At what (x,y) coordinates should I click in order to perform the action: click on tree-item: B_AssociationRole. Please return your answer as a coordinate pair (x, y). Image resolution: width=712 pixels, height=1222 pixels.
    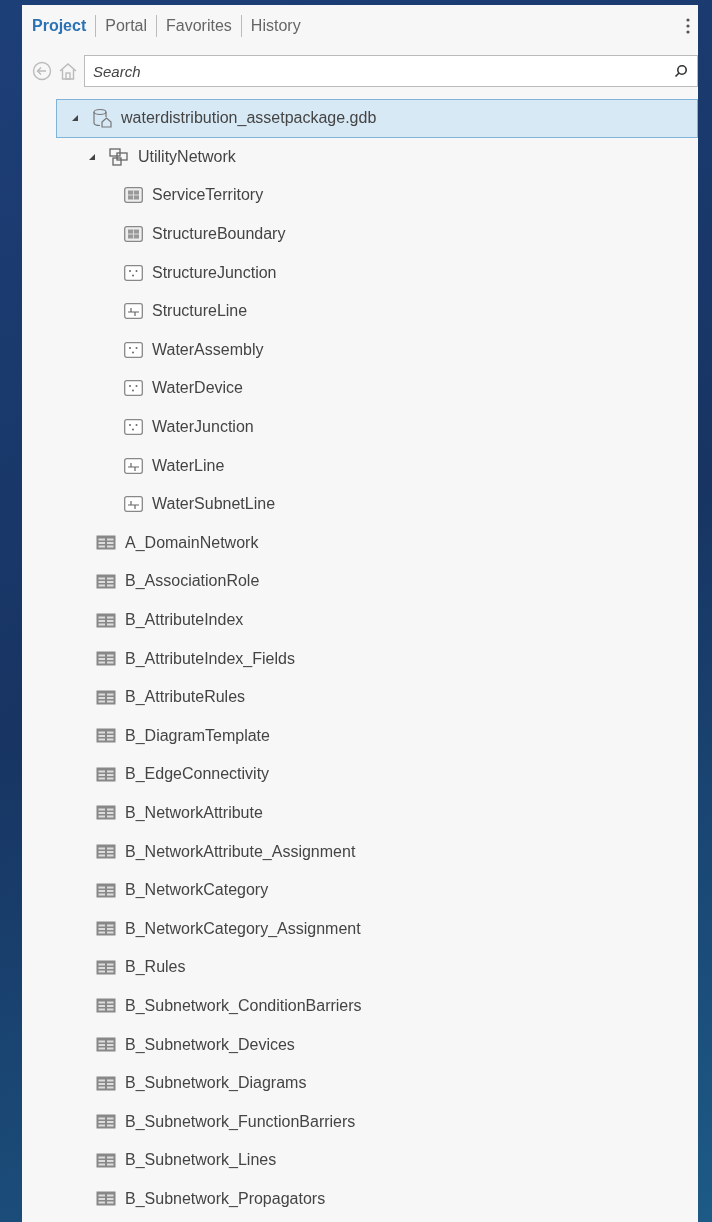
    Looking at the image, I should click on (360, 581).